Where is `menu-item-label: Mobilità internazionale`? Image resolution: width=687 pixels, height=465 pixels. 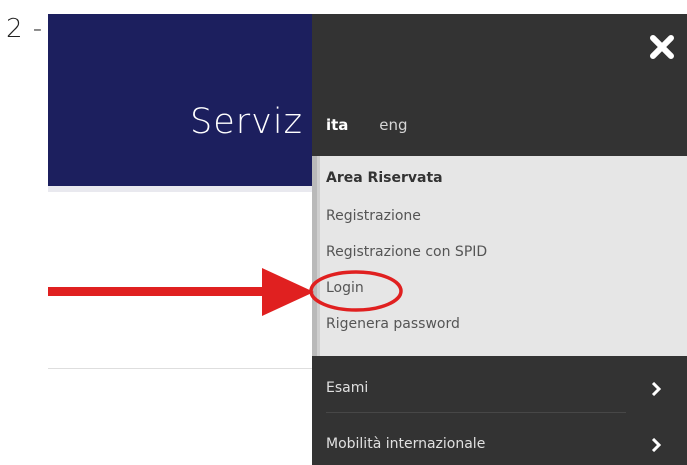
menu-item-label: Mobilità internazionale is located at coordinates (406, 444).